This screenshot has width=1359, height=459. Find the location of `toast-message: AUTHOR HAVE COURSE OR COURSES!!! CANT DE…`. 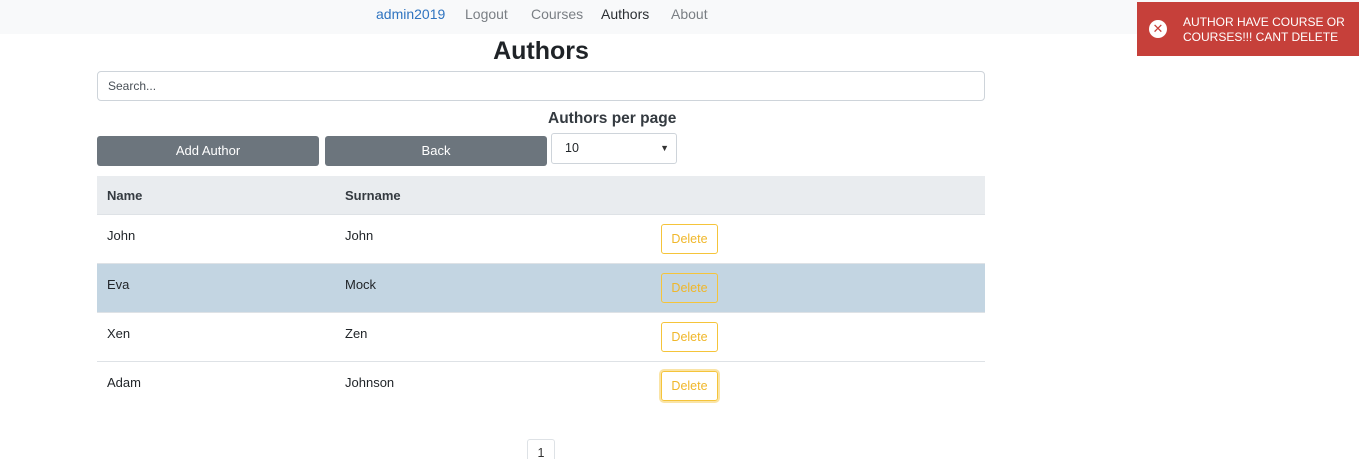

toast-message: AUTHOR HAVE COURSE OR COURSES!!! CANT DE… is located at coordinates (1264, 29).